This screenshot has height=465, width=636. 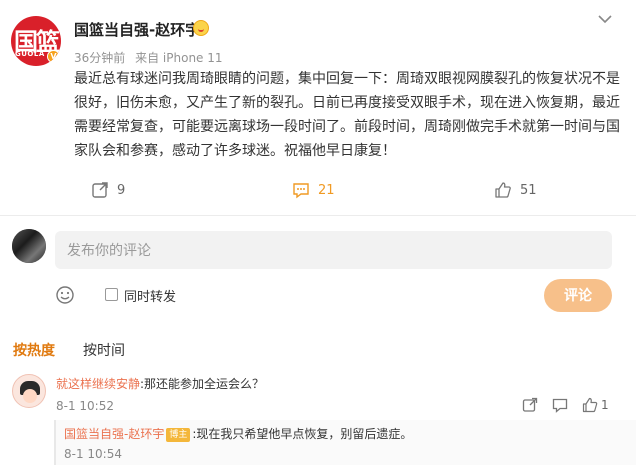 What do you see at coordinates (121, 190) in the screenshot?
I see `repost-count: 9` at bounding box center [121, 190].